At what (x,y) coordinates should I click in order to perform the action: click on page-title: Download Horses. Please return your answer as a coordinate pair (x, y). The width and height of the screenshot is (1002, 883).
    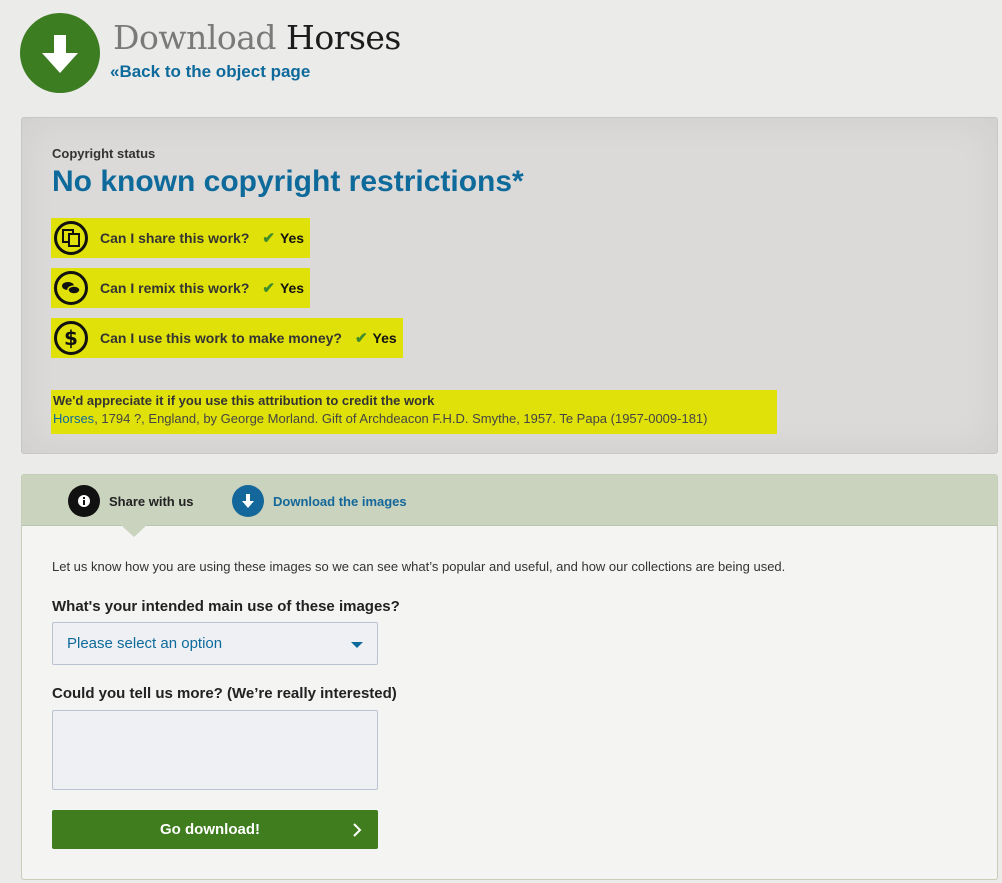
    Looking at the image, I should click on (257, 37).